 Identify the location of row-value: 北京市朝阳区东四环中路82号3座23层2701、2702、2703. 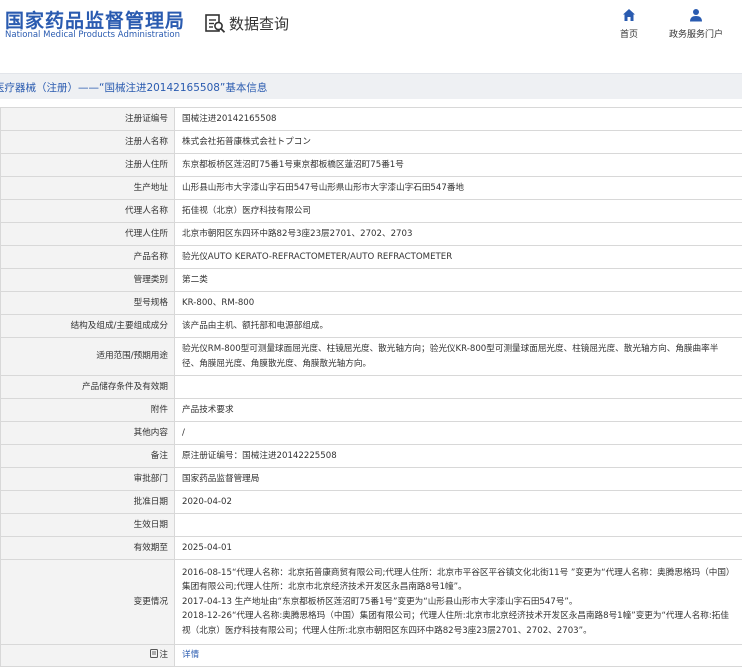
(458, 234).